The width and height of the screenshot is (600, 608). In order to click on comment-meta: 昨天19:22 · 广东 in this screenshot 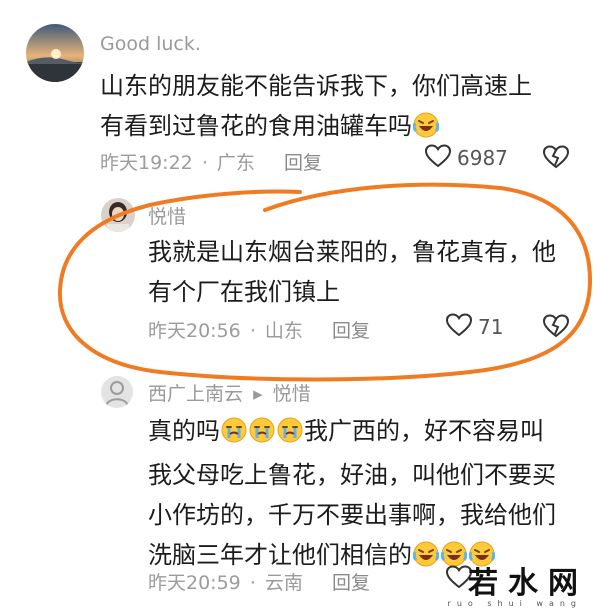, I will do `click(177, 161)`.